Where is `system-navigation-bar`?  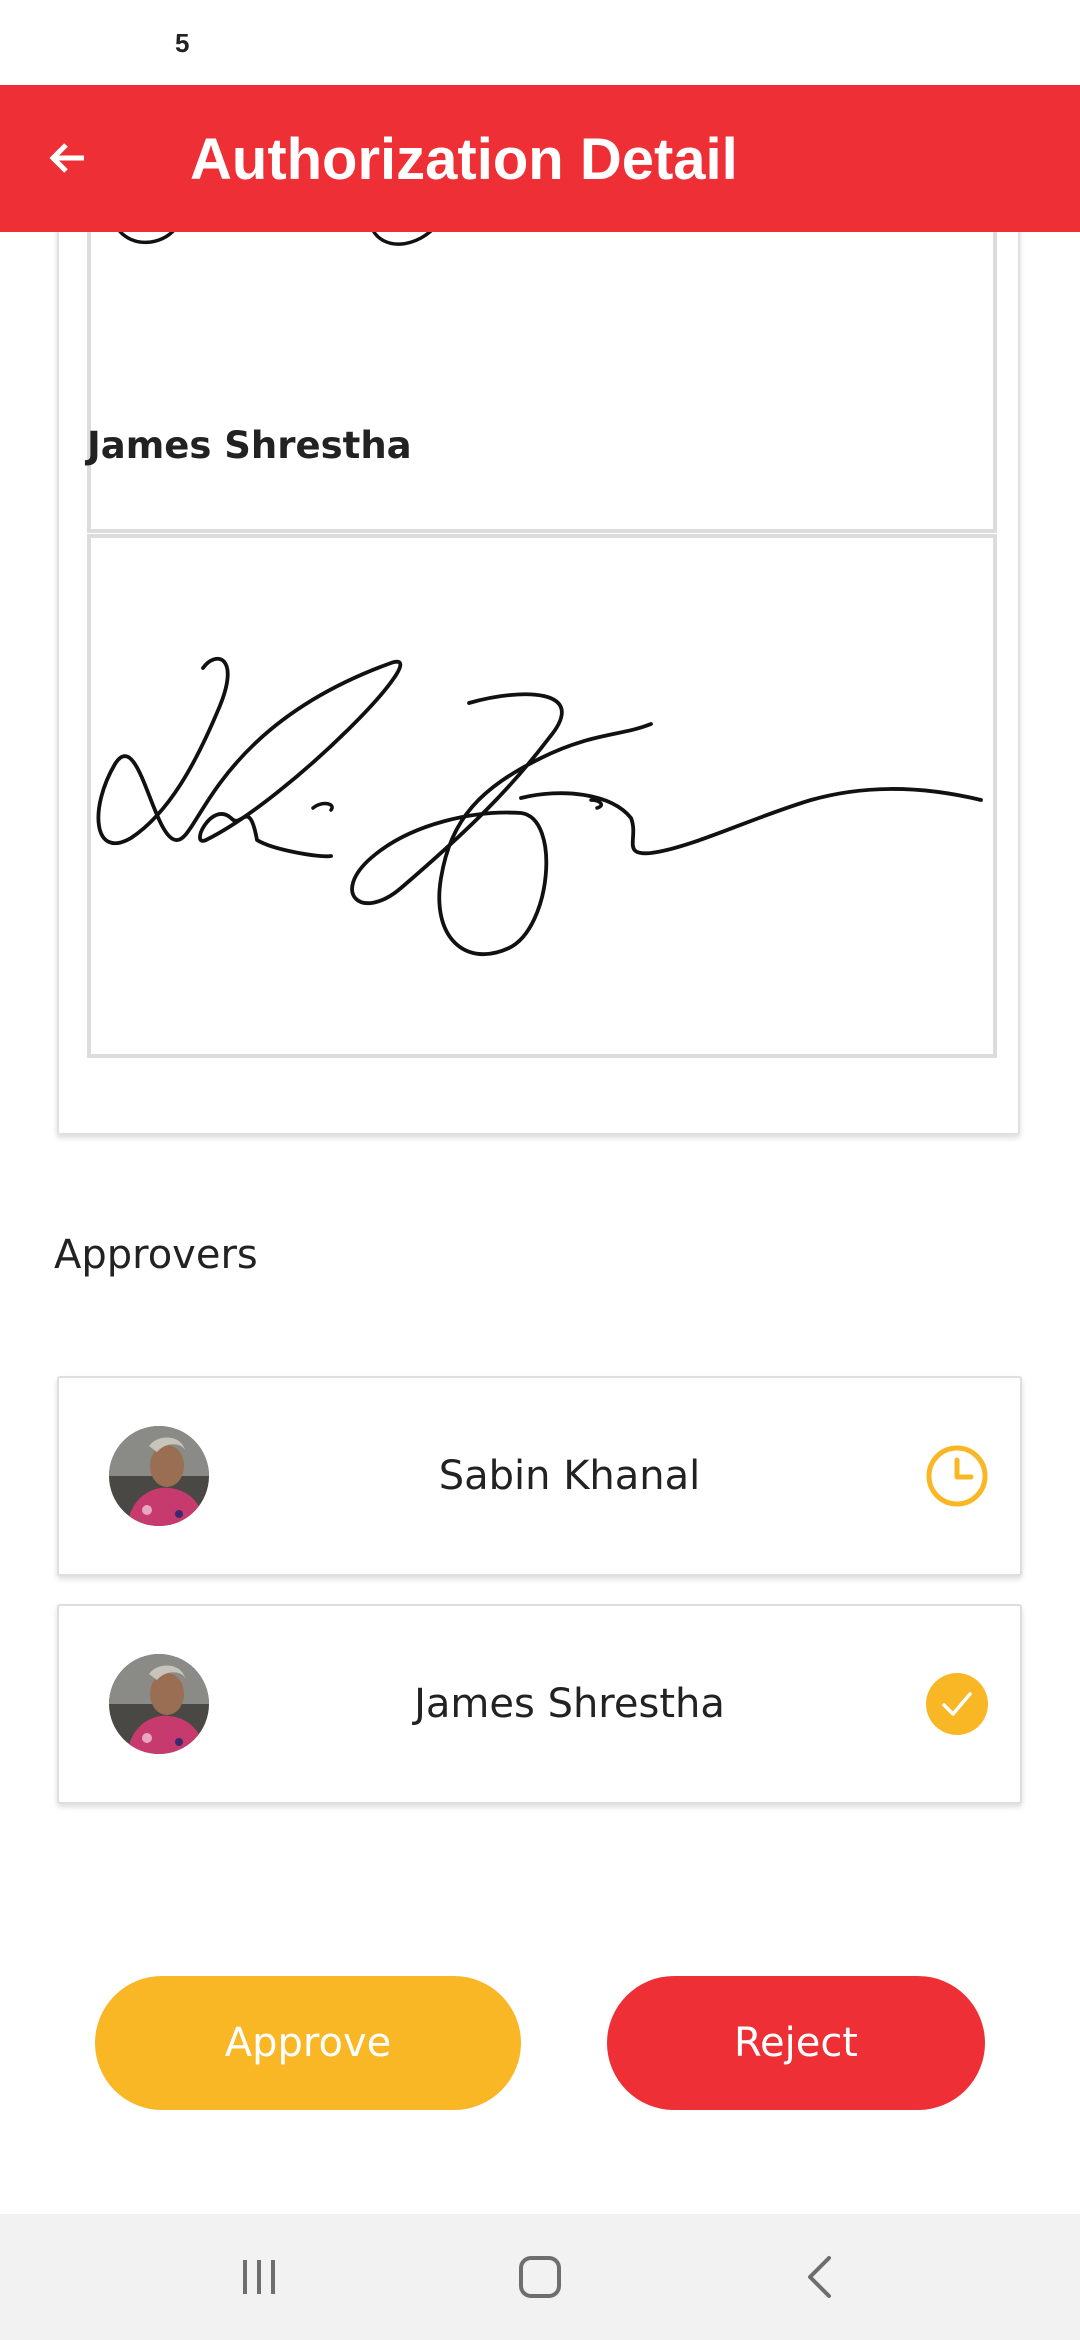 system-navigation-bar is located at coordinates (540, 2277).